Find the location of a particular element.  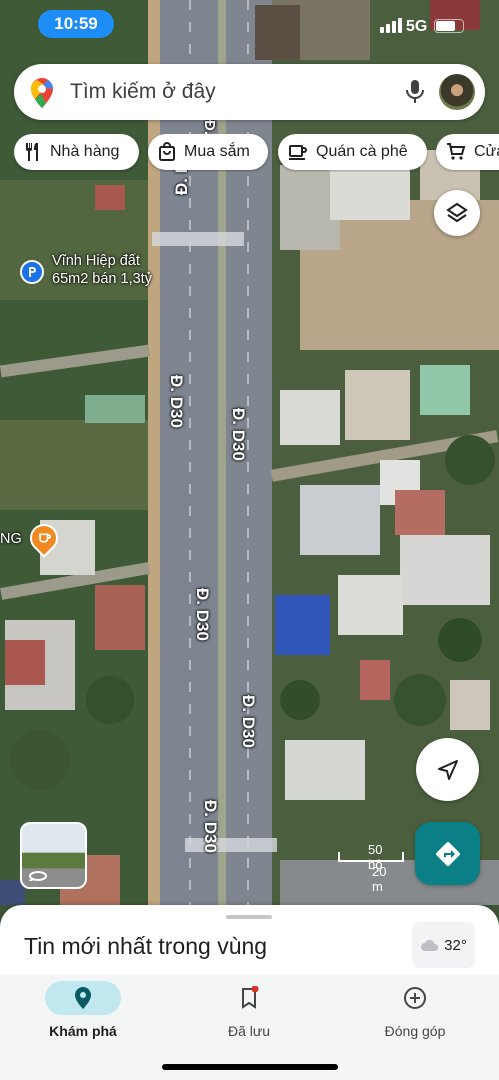

shopping-bag-icon is located at coordinates (167, 151).